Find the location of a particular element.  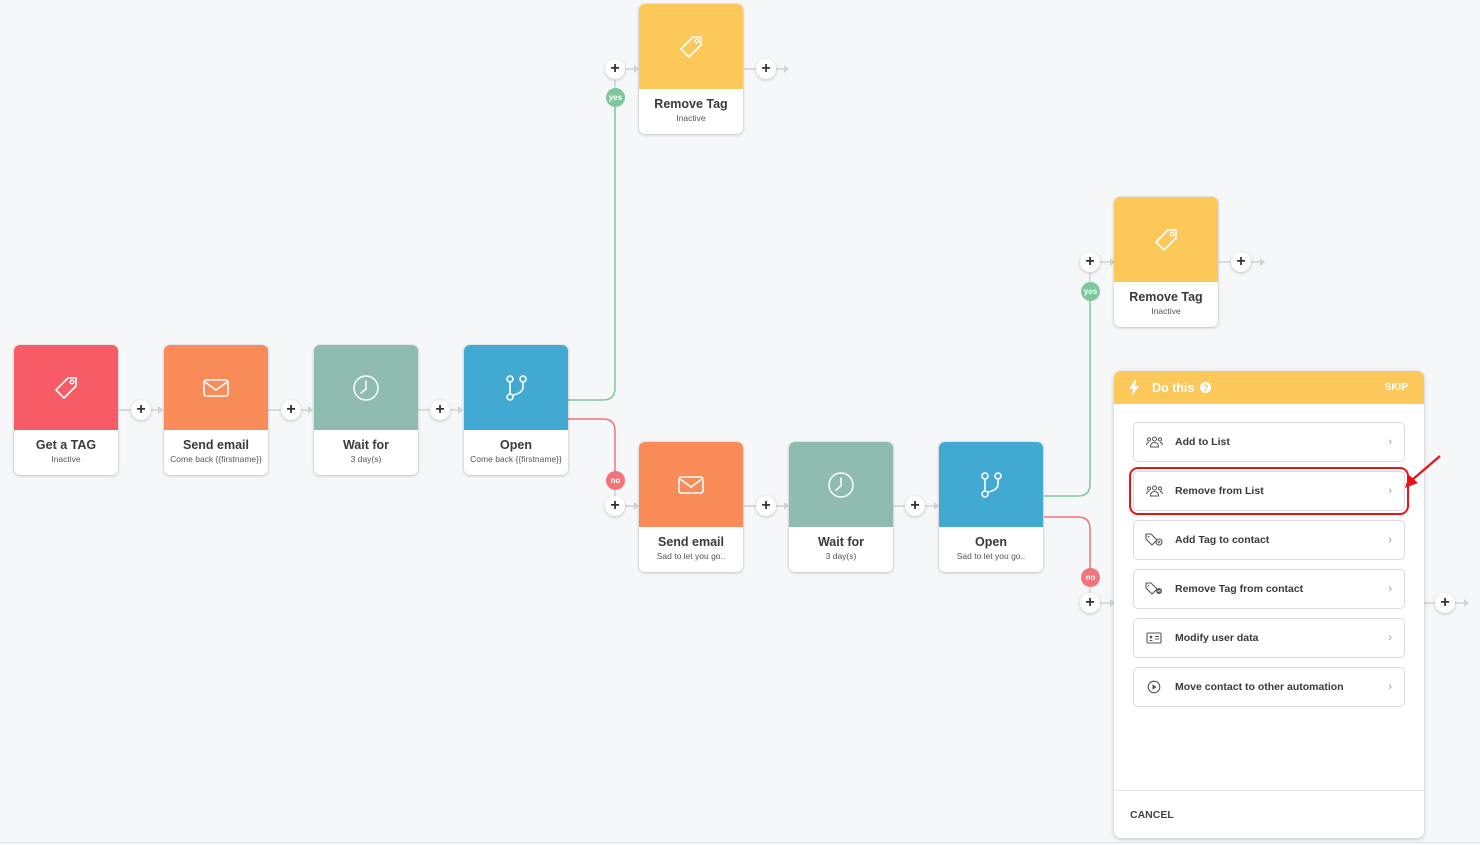

node-remove-tag-2: Remove Tag Inactive is located at coordinates (1166, 262).